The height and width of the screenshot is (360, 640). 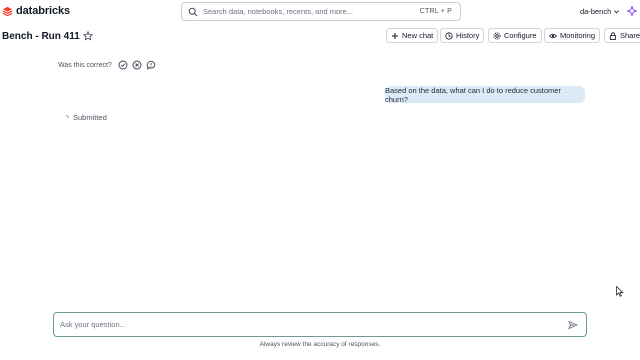 I want to click on mouse-cursor-icon, so click(x=620, y=291).